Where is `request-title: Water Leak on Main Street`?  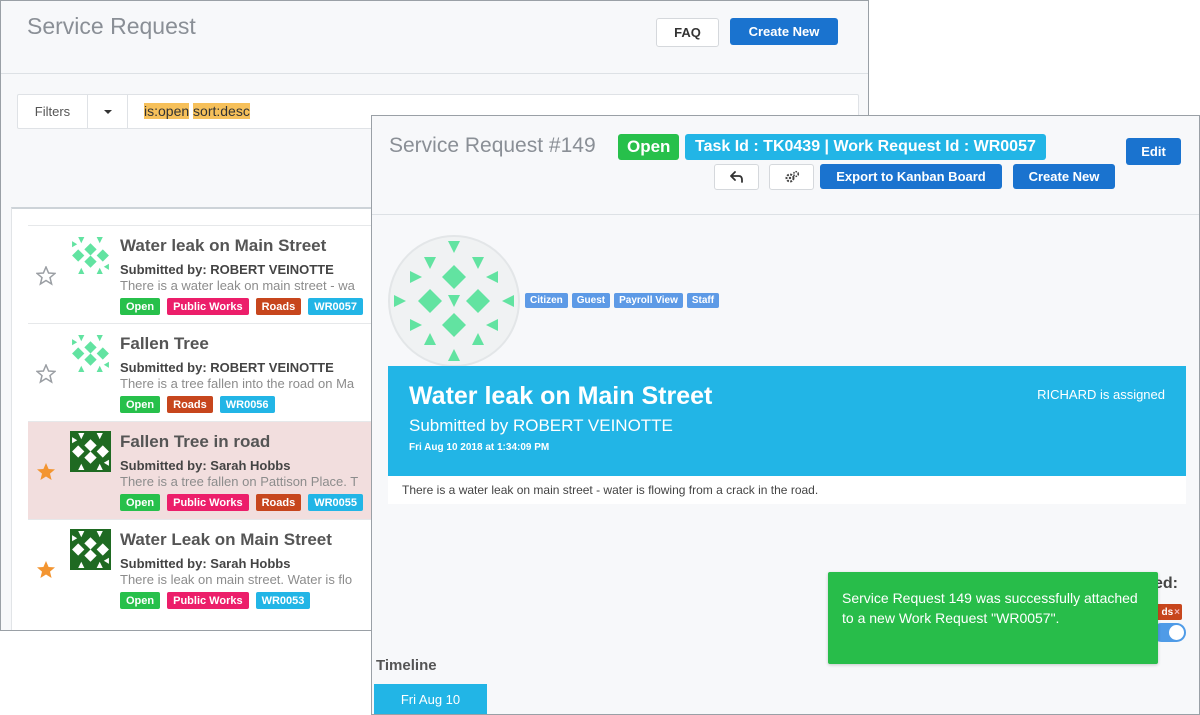 request-title: Water Leak on Main Street is located at coordinates (226, 540).